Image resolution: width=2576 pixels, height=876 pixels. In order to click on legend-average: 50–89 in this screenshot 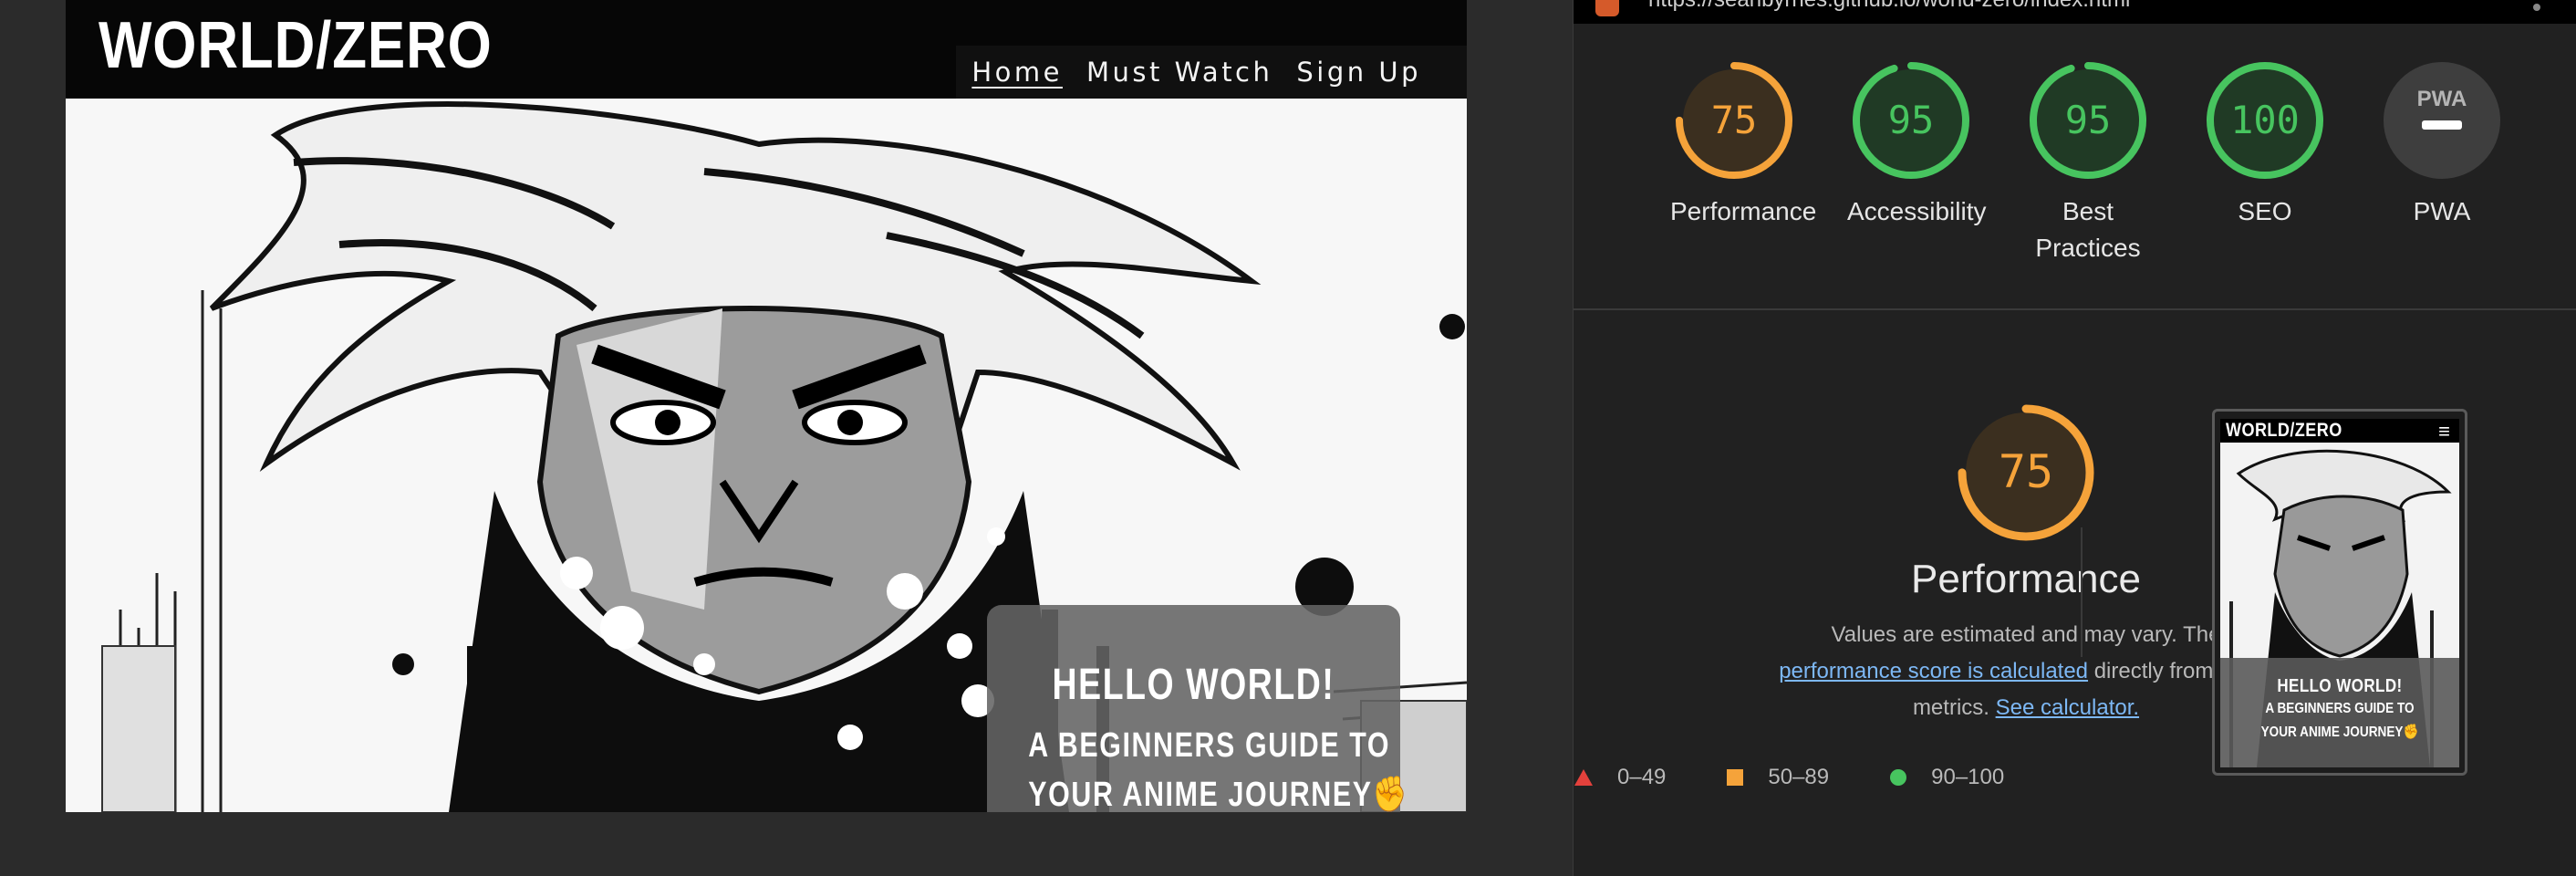, I will do `click(1778, 777)`.